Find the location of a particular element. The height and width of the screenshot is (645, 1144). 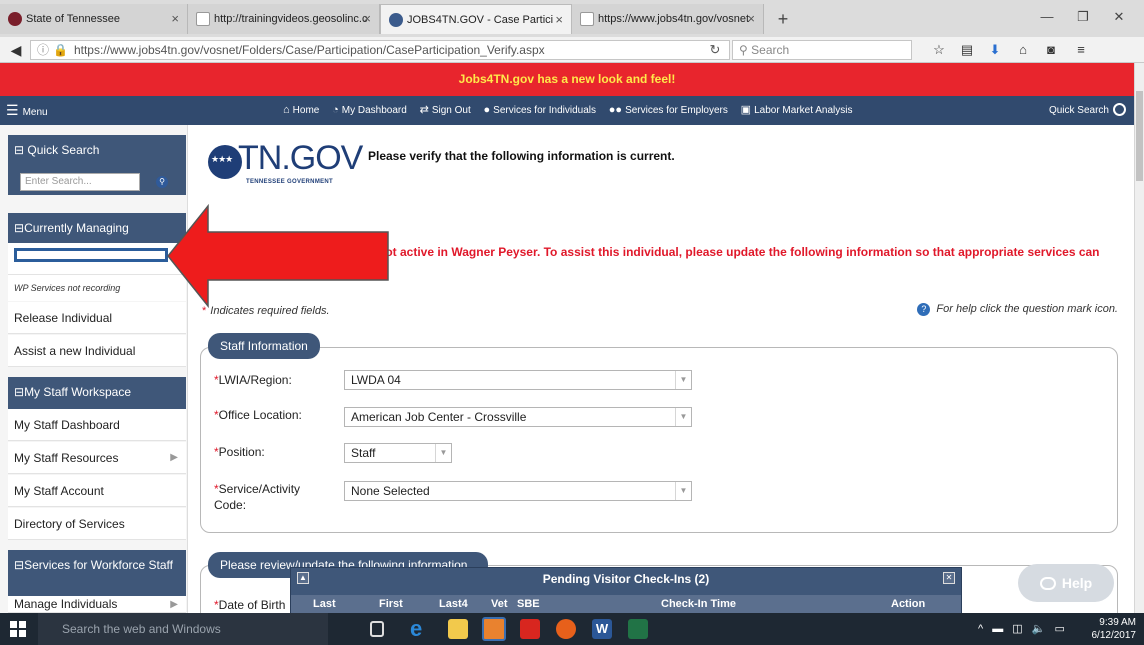

col-last4: Last4 is located at coordinates (453, 604).